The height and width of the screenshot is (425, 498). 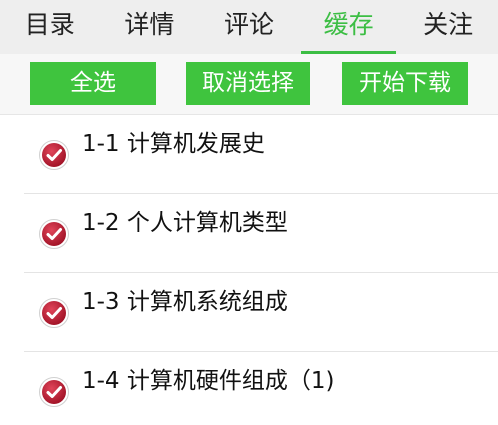 What do you see at coordinates (348, 24) in the screenshot?
I see `tab-label: 缓存` at bounding box center [348, 24].